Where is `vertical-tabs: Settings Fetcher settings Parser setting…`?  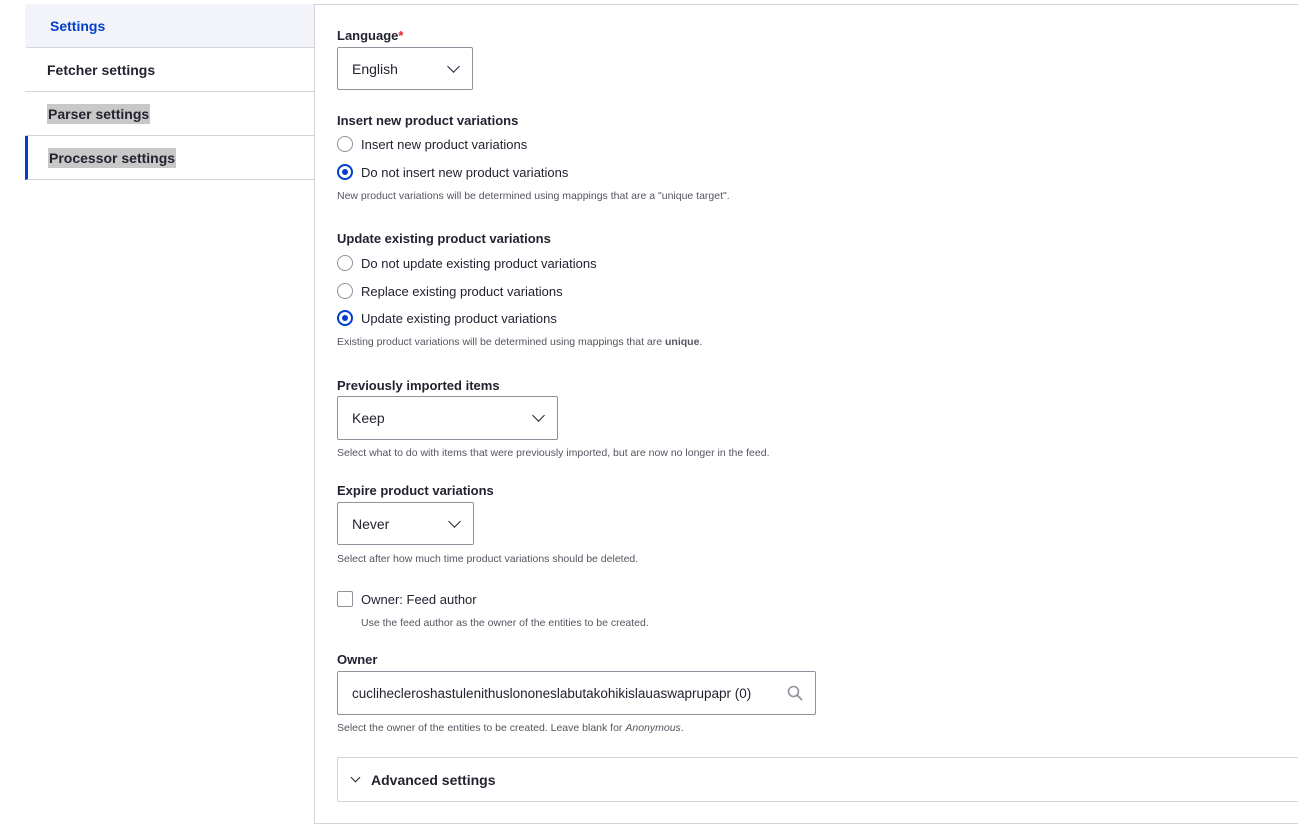 vertical-tabs: Settings Fetcher settings Parser setting… is located at coordinates (170, 92).